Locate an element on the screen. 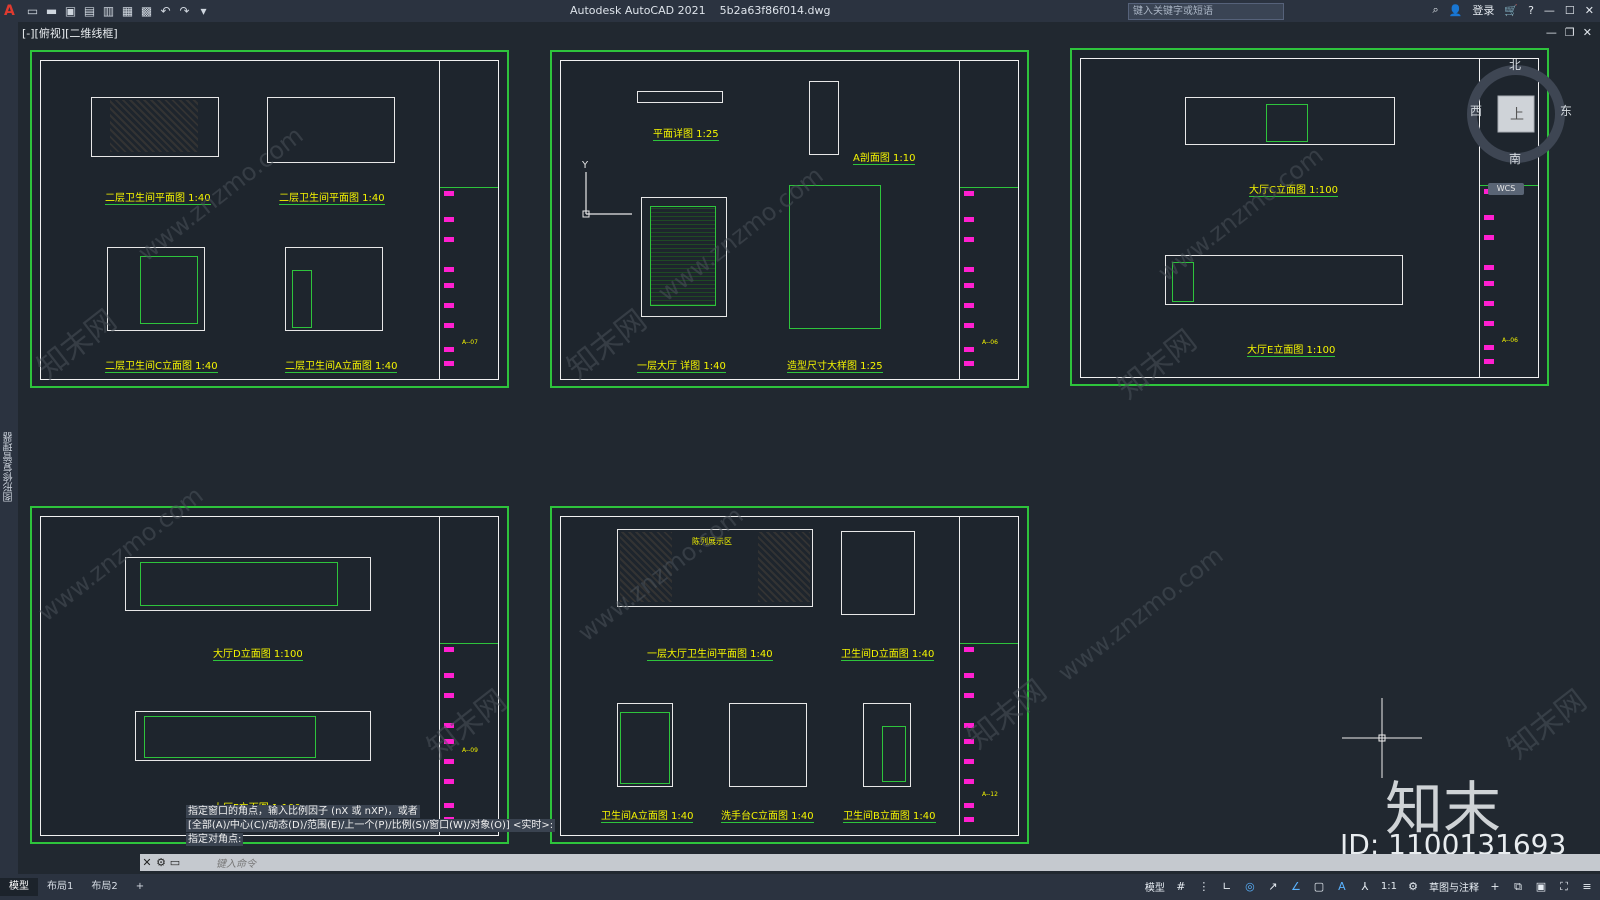 The image size is (1600, 900). user-icon: 👤 is located at coordinates (1456, 10).